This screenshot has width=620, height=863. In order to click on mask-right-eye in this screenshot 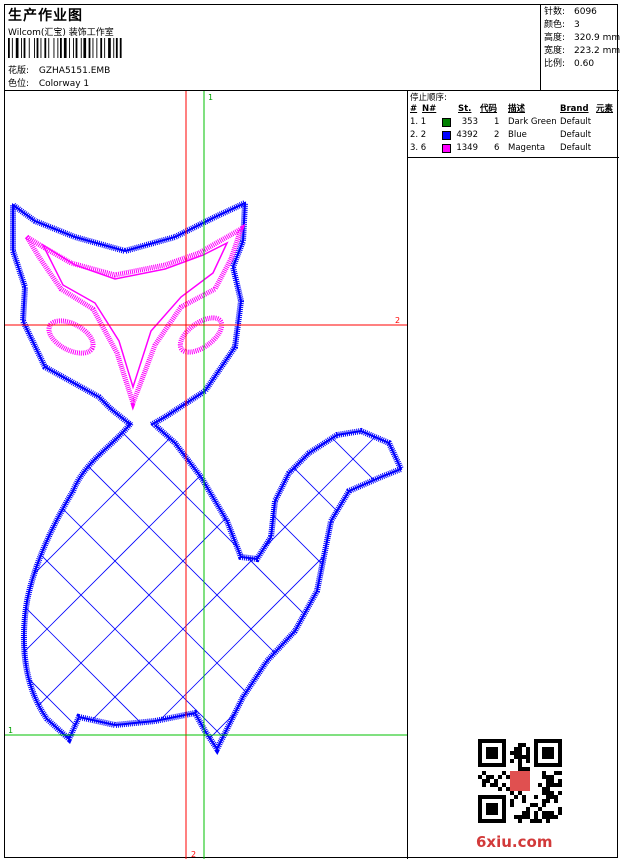, I will do `click(201, 335)`.